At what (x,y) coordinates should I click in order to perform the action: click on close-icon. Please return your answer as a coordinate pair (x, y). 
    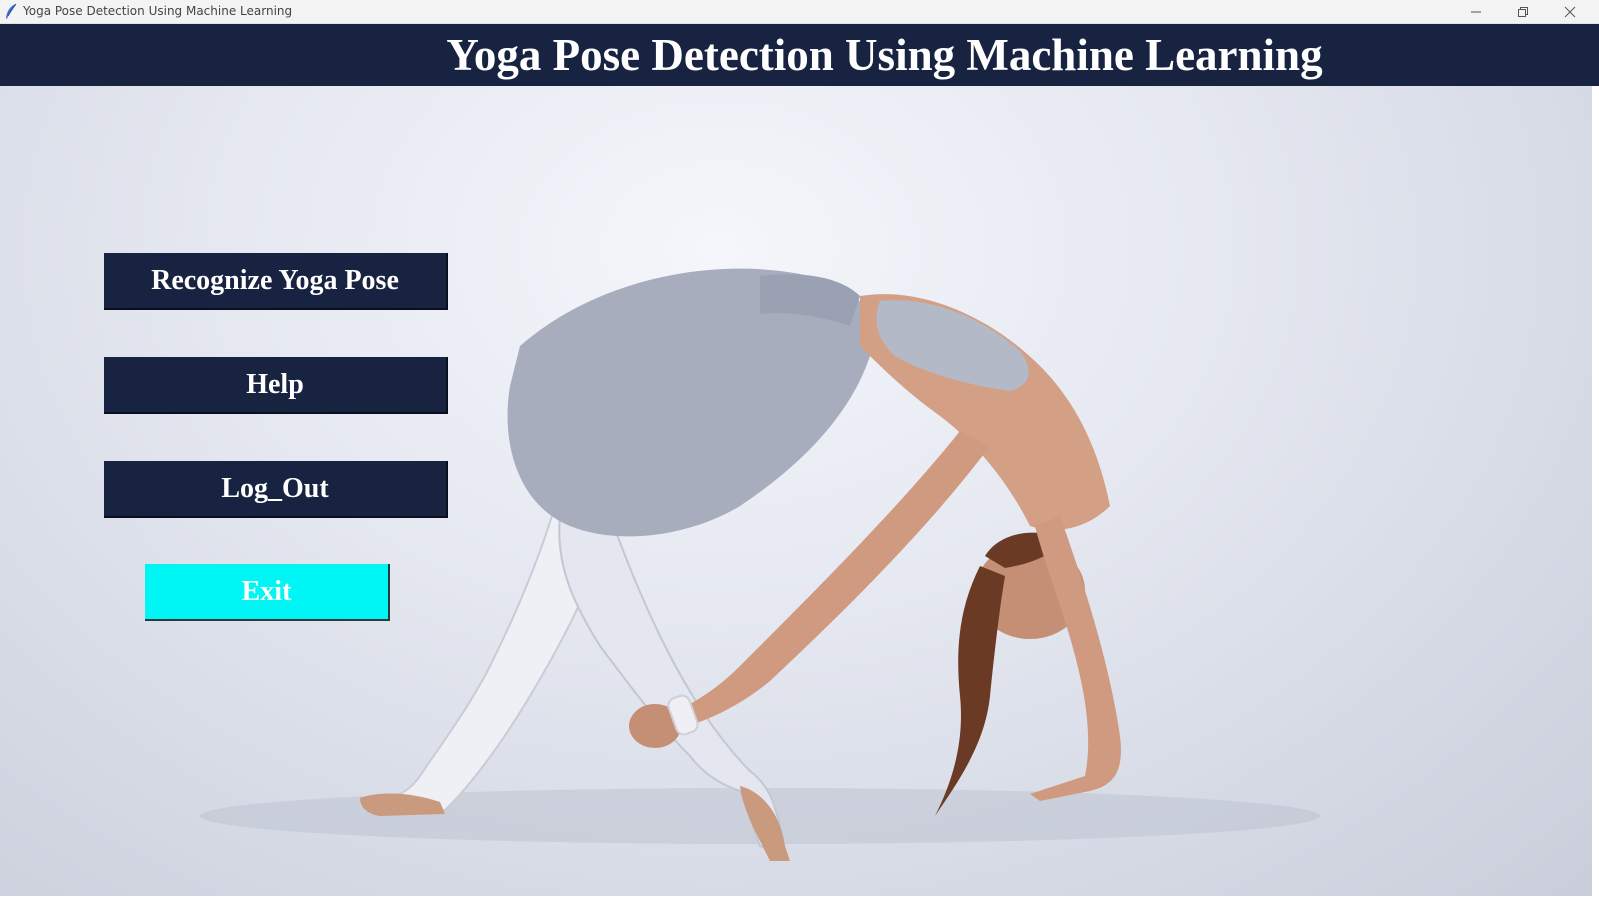
    Looking at the image, I should click on (1570, 11).